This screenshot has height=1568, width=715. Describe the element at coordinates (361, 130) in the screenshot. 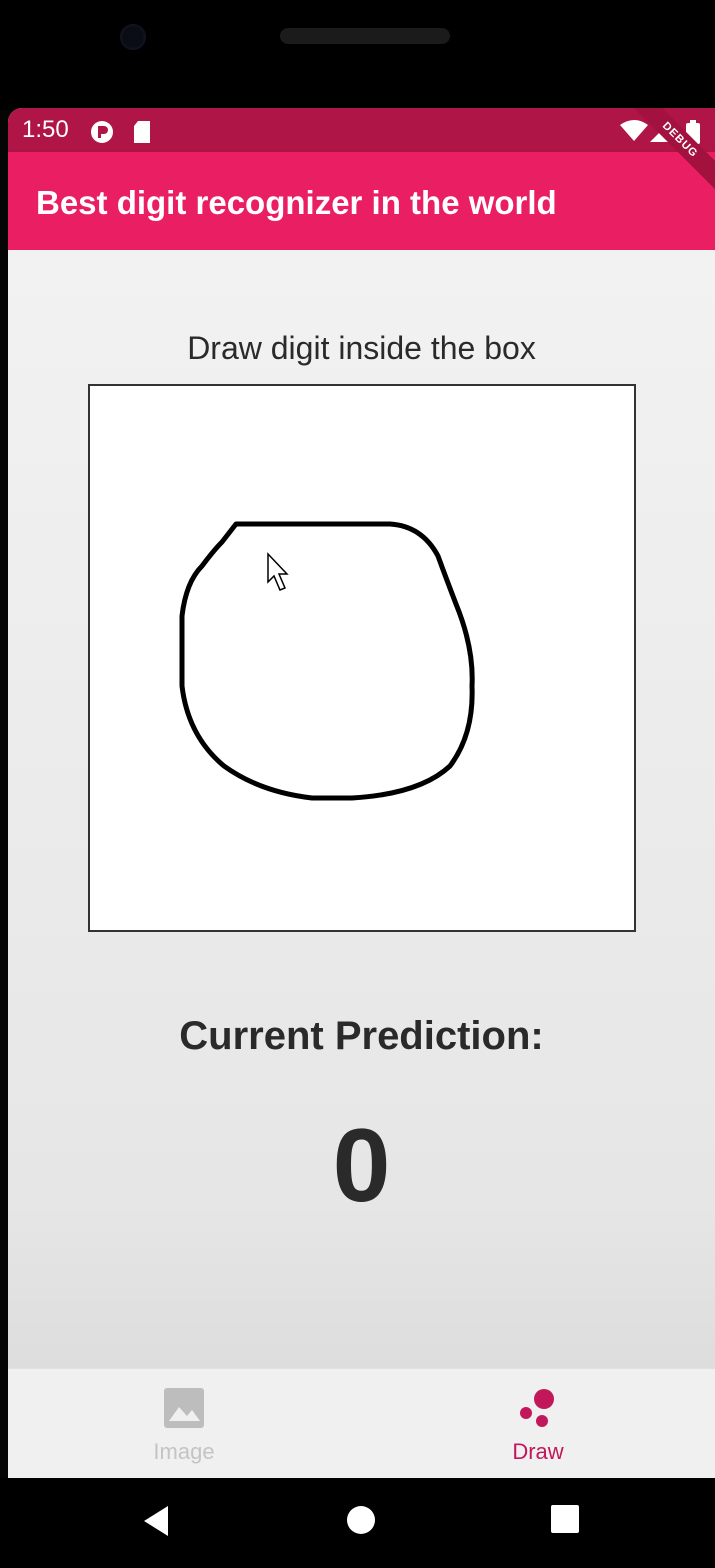

I see `status-bar: 1:50` at that location.